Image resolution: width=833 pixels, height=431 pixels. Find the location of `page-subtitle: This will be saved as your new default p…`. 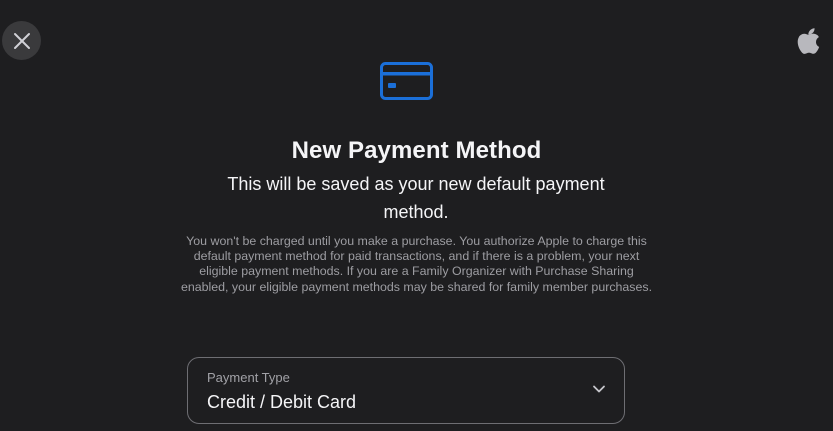

page-subtitle: This will be saved as your new default p… is located at coordinates (416, 198).